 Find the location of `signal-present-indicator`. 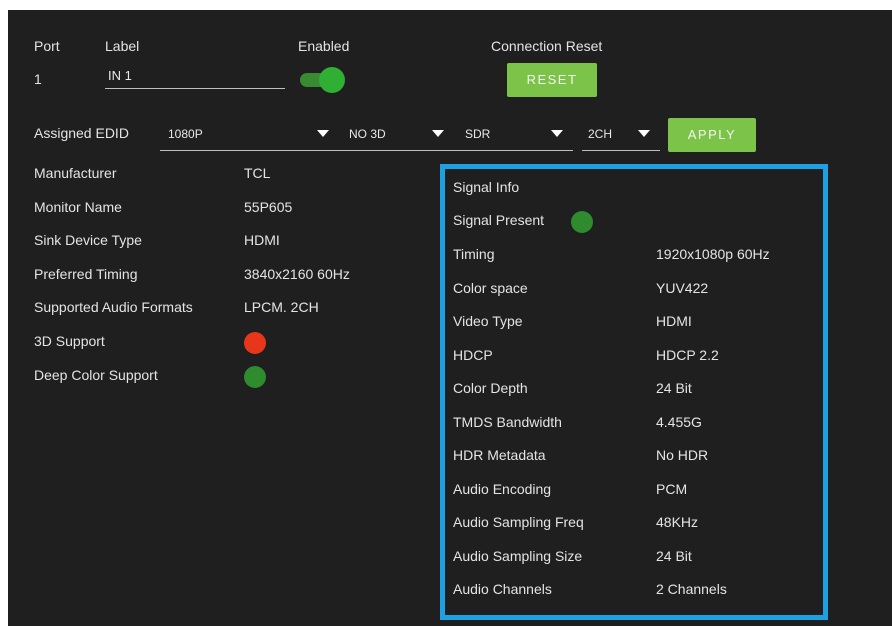

signal-present-indicator is located at coordinates (582, 222).